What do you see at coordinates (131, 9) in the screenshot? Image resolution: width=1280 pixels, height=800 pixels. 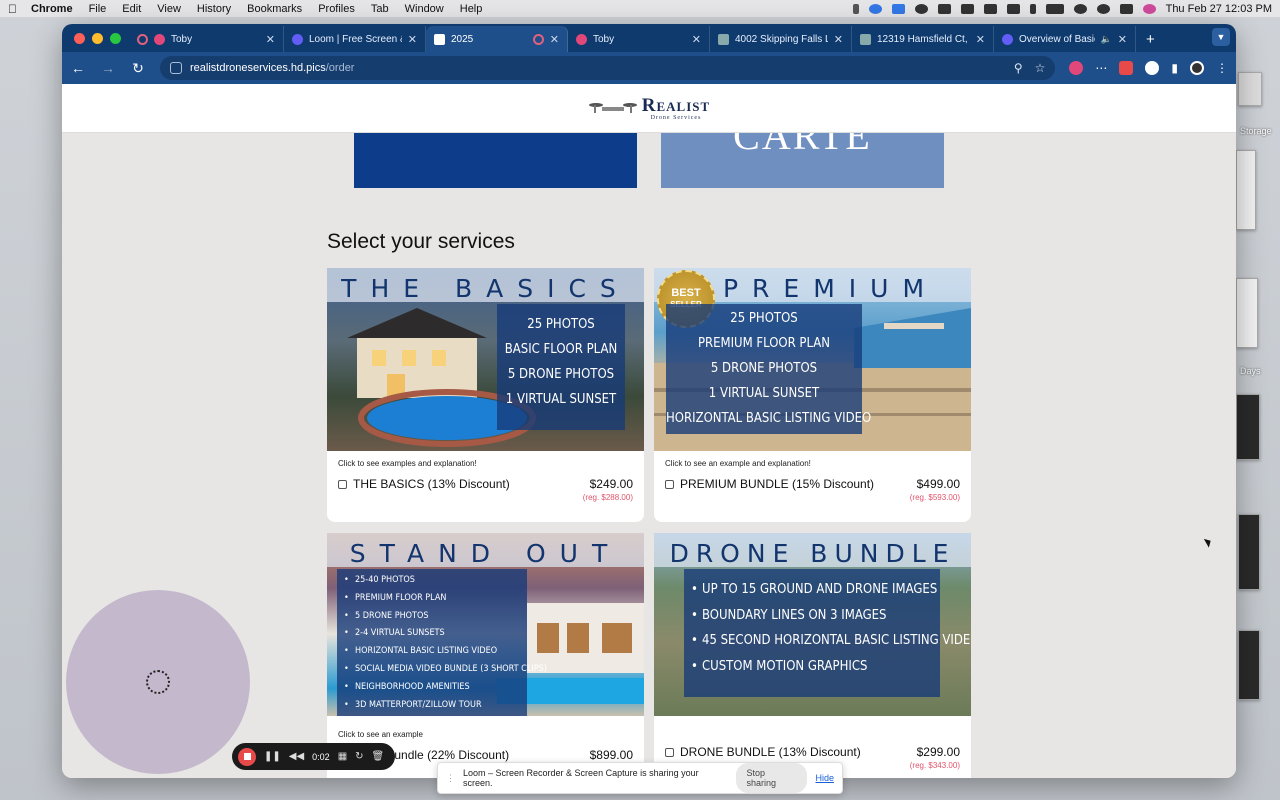 I see `menu-edit: Edit` at bounding box center [131, 9].